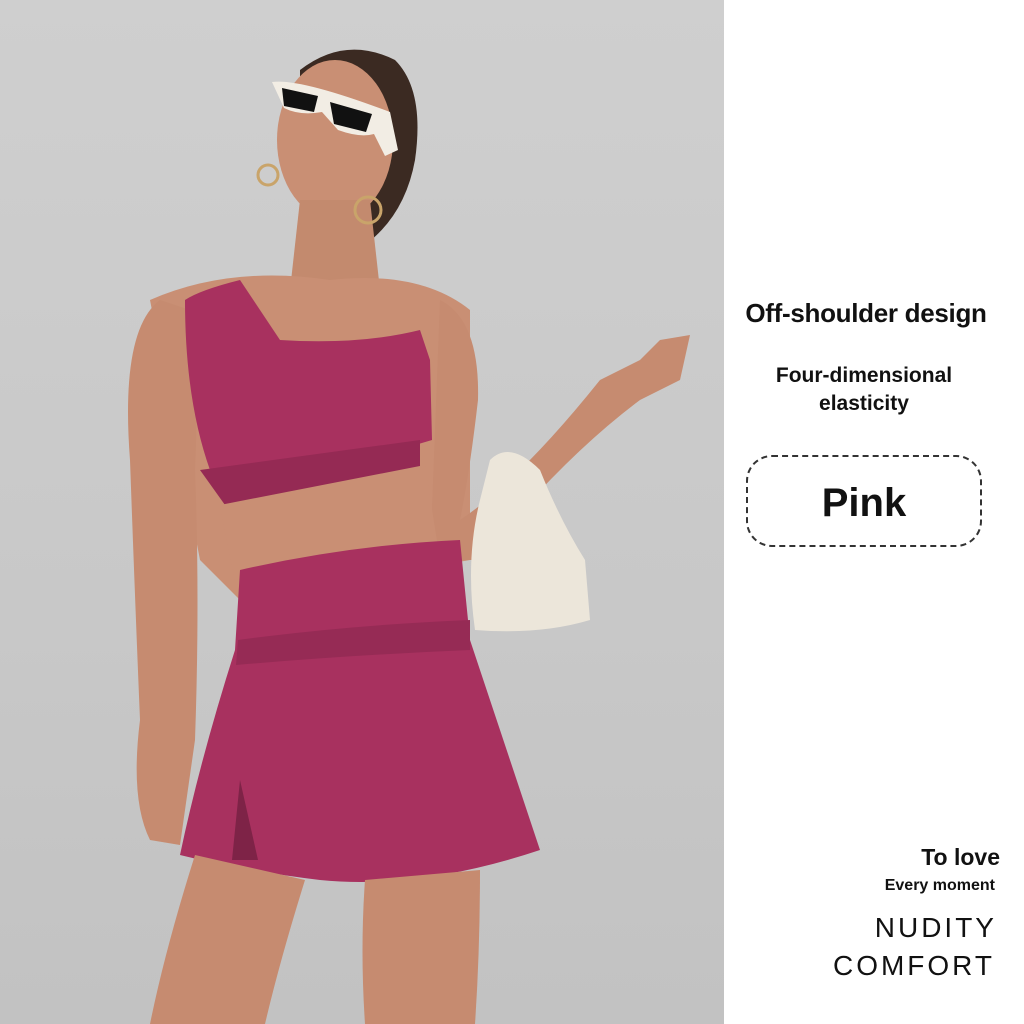  Describe the element at coordinates (866, 313) in the screenshot. I see `feature-title: Off-shoulder design` at that location.